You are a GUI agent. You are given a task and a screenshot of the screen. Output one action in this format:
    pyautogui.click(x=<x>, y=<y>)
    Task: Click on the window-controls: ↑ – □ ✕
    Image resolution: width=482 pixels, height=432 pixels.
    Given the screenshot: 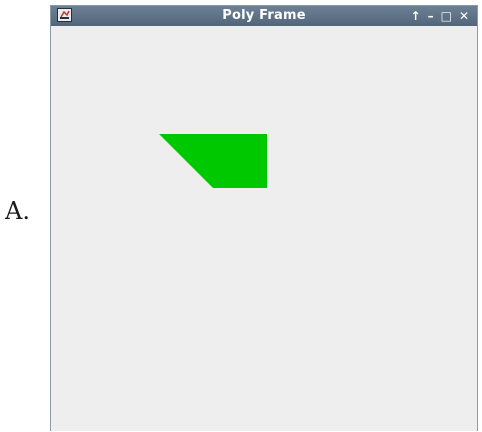 What is the action you would take?
    pyautogui.click(x=440, y=16)
    